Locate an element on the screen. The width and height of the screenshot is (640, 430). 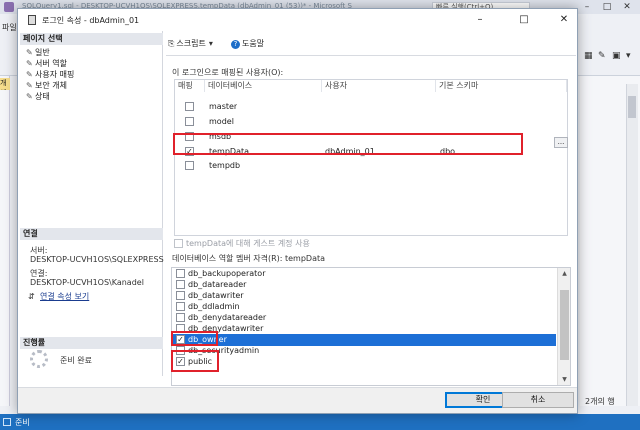
scroll-thumb is located at coordinates (564, 325).